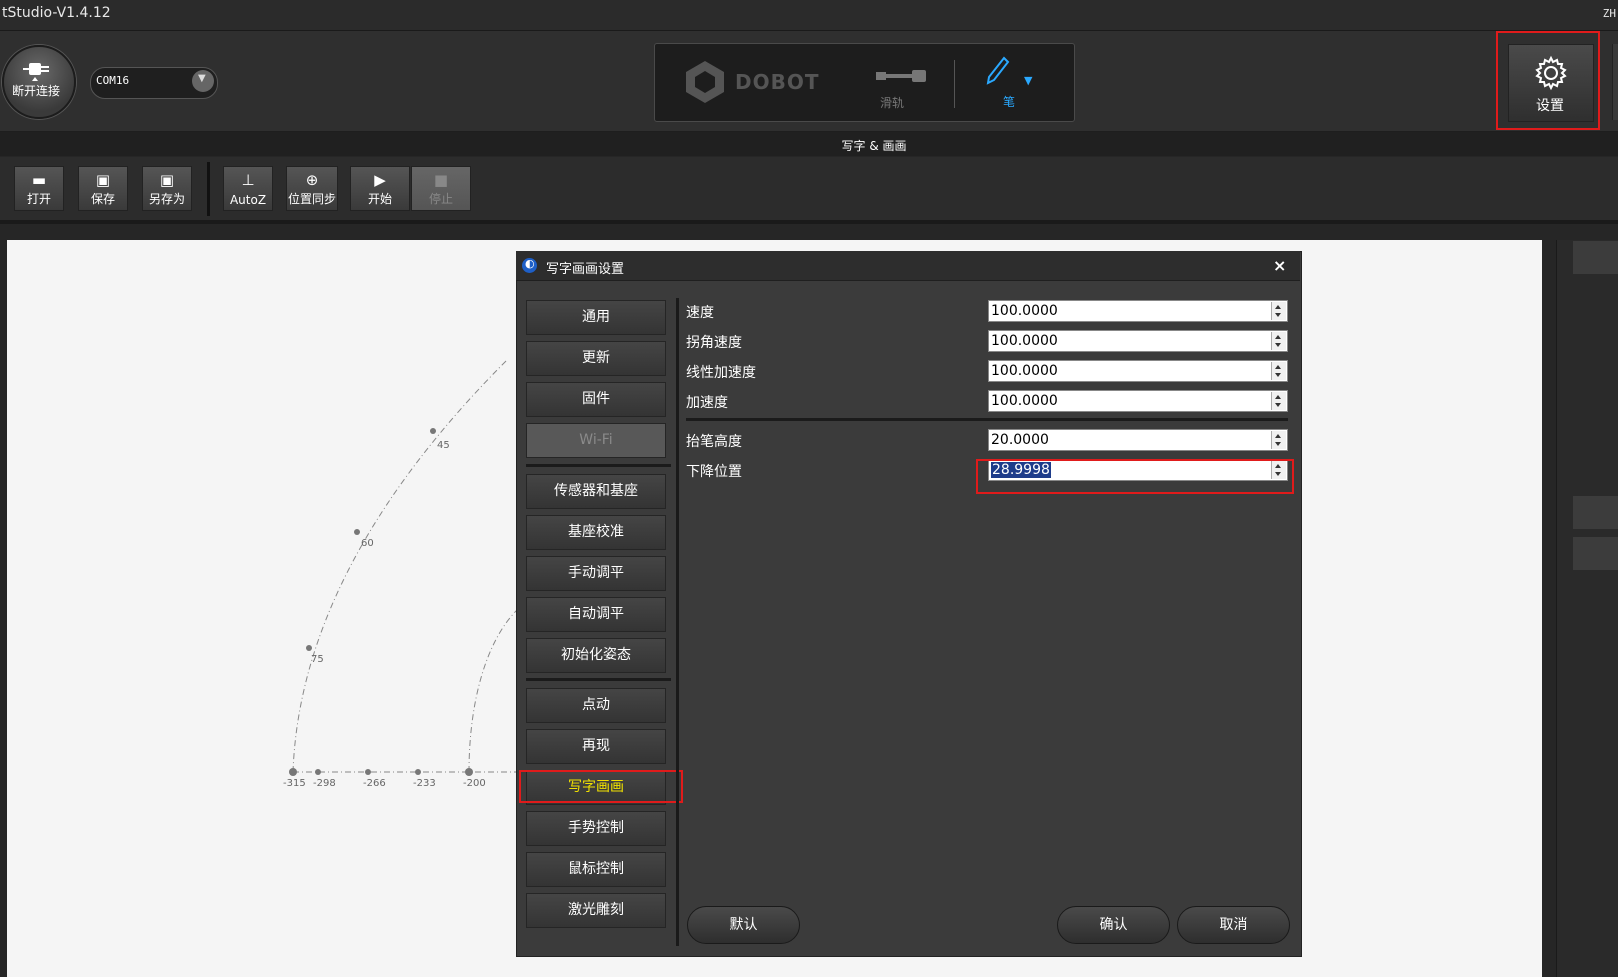 This screenshot has height=977, width=1618. What do you see at coordinates (1279, 265) in the screenshot?
I see `close-icon: ×` at bounding box center [1279, 265].